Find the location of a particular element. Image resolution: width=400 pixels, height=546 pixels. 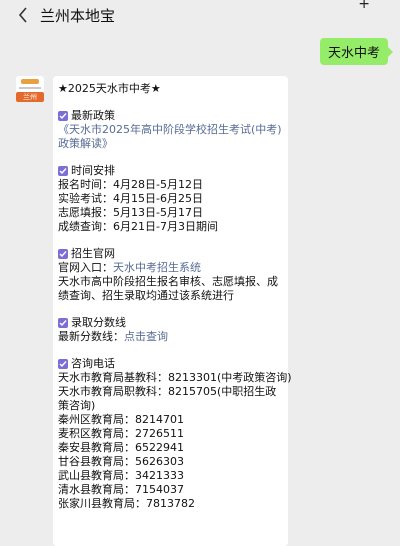

phone-item: 甘谷县教育局：5626303 is located at coordinates (121, 461).